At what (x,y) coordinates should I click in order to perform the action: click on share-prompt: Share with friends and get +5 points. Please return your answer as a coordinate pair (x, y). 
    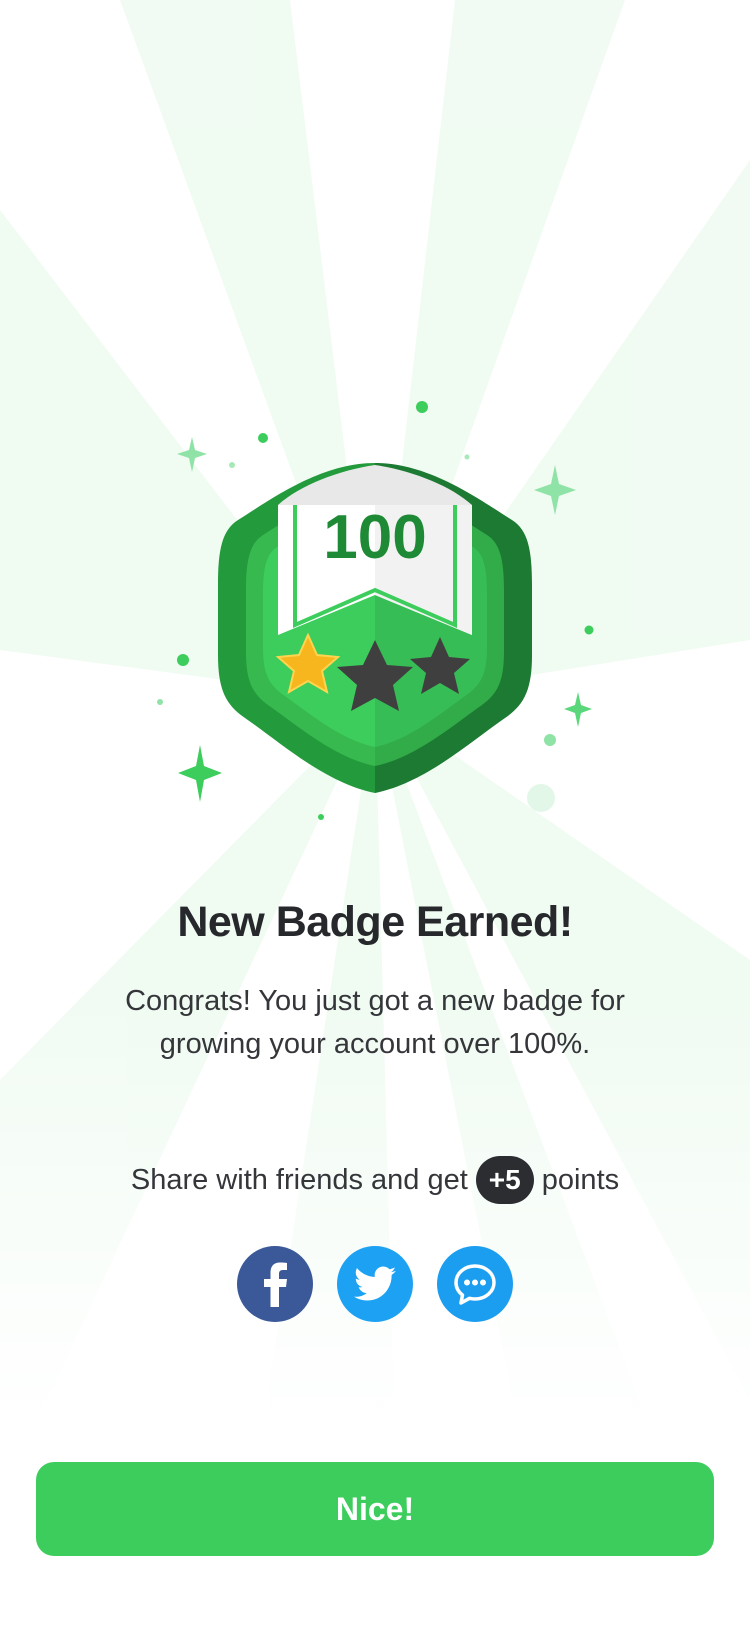
    Looking at the image, I should click on (375, 1180).